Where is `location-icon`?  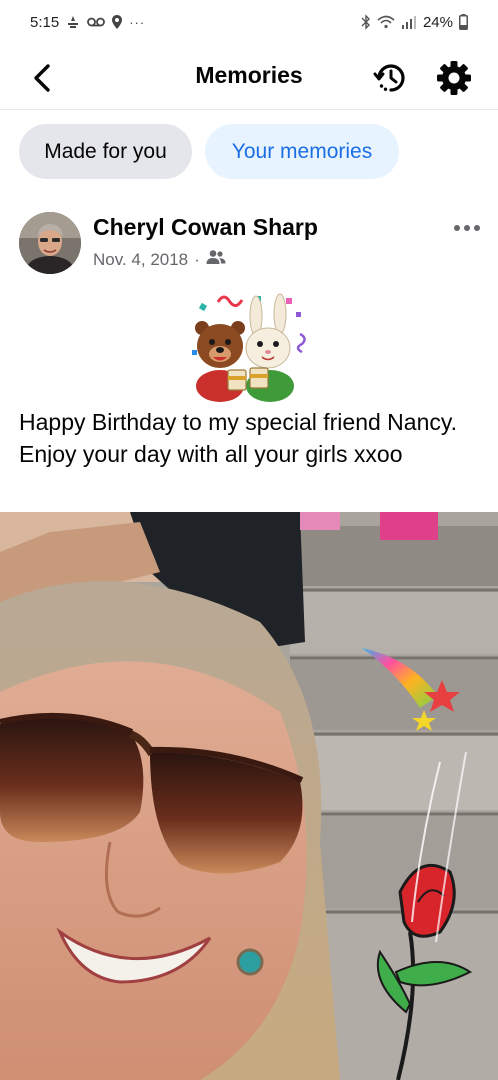 location-icon is located at coordinates (117, 22).